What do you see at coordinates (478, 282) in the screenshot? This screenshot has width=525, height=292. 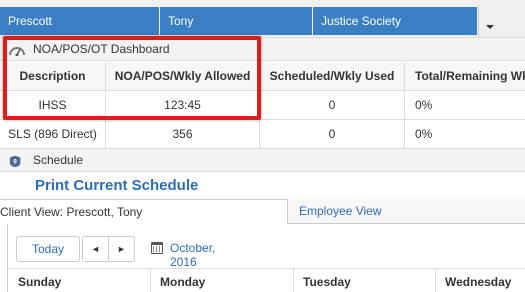 I see `weekday-wednesday: Wednesday` at bounding box center [478, 282].